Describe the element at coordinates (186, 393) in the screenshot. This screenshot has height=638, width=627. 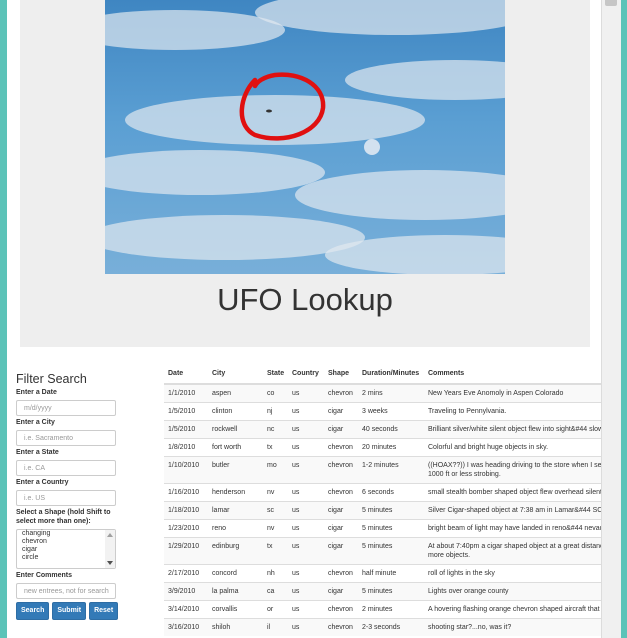
I see `table-cell: 1/1/2010` at that location.